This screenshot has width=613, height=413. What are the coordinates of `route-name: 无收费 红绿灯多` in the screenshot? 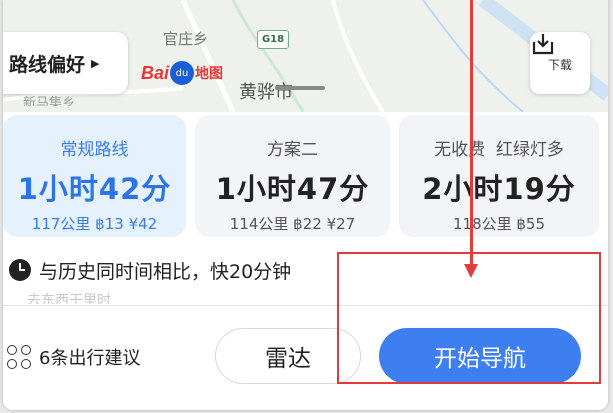 It's located at (499, 150).